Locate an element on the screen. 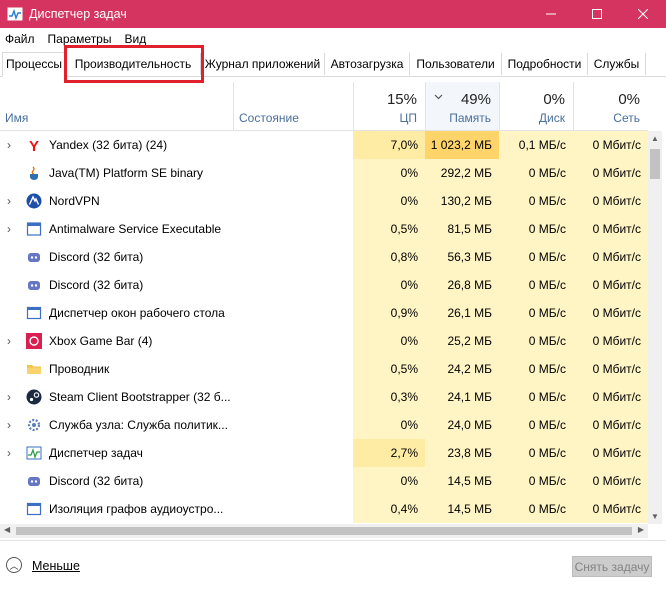 The width and height of the screenshot is (666, 590). cpu-cell: 0,9% is located at coordinates (389, 313).